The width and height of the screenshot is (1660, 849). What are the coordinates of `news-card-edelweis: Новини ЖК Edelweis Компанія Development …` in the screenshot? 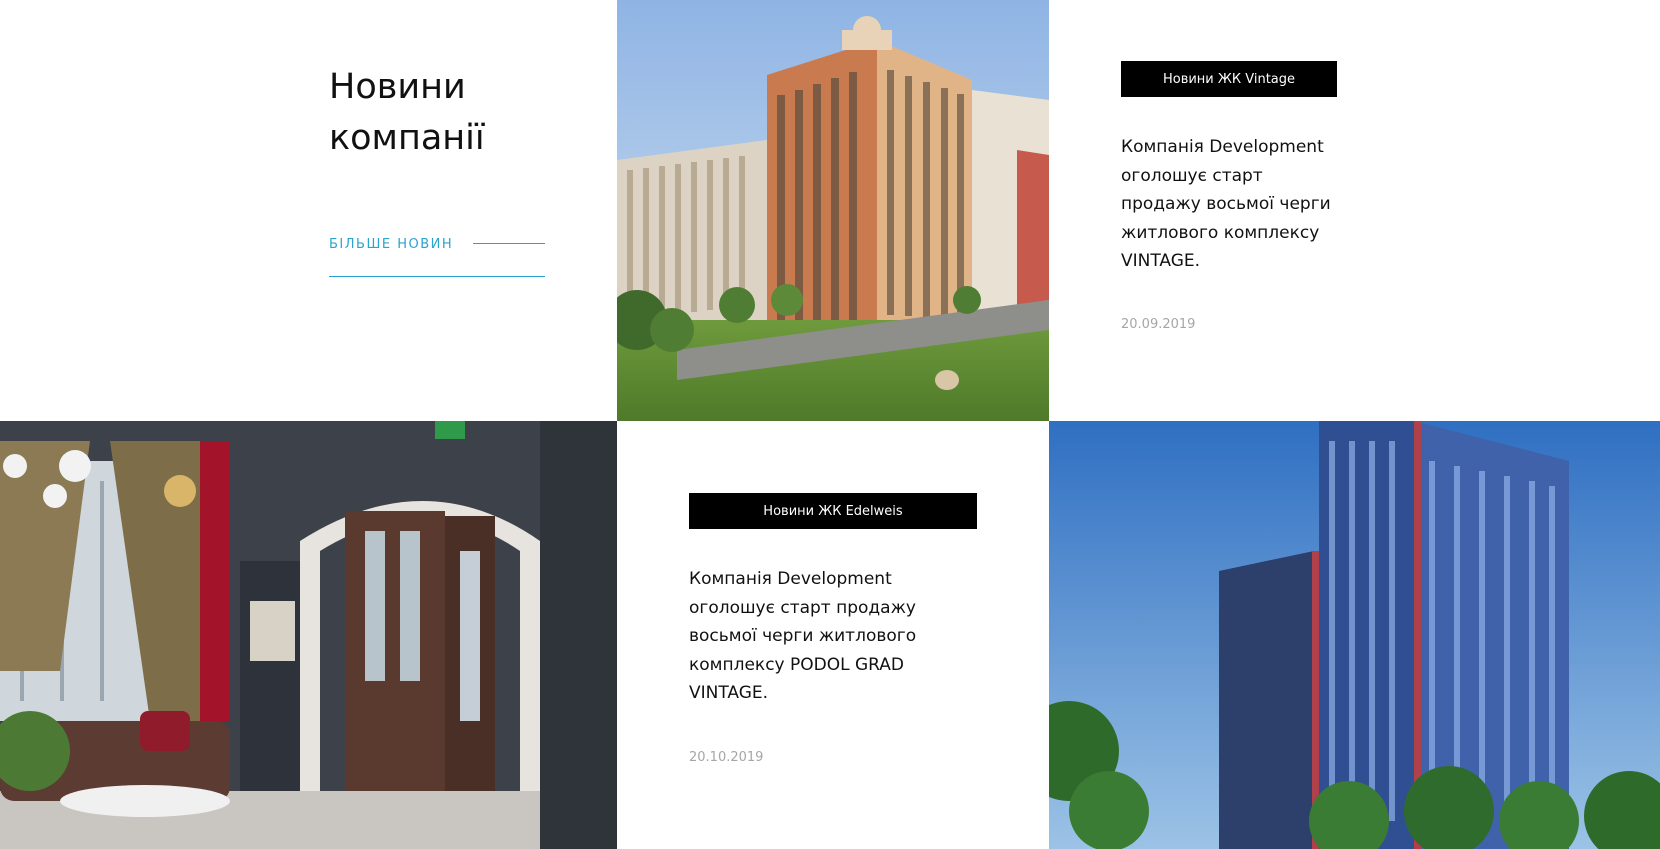 It's located at (833, 635).